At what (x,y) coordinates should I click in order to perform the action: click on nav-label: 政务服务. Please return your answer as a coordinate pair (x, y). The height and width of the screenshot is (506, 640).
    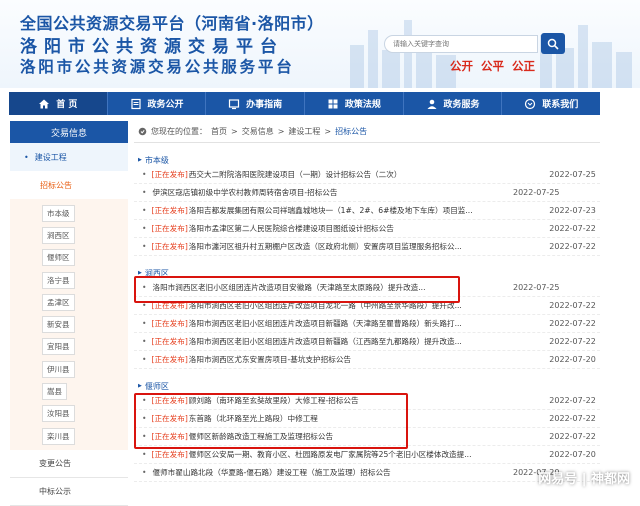
    Looking at the image, I should click on (461, 105).